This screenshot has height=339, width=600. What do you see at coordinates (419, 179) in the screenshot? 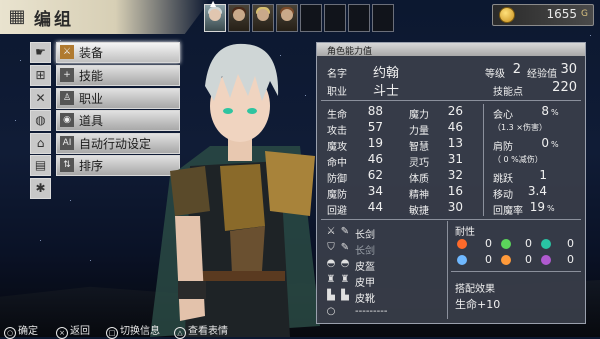
I see `stat-label: 体质` at bounding box center [419, 179].